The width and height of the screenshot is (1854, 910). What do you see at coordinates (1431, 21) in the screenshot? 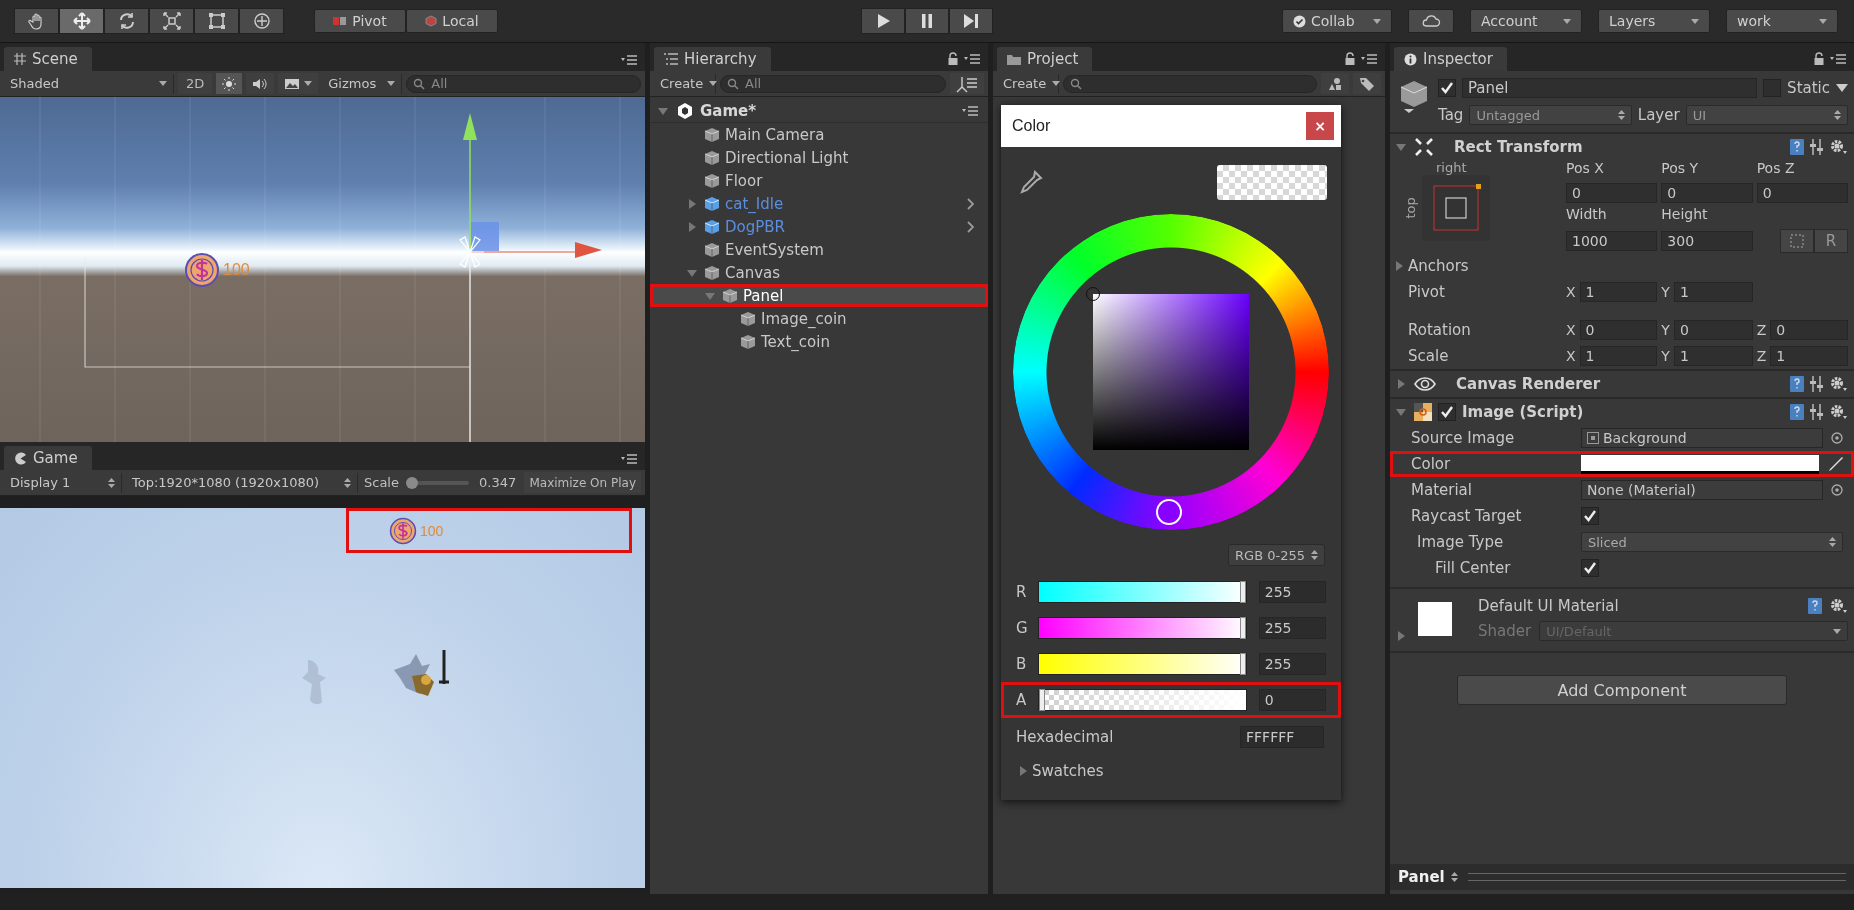
I see `cloud-button` at bounding box center [1431, 21].